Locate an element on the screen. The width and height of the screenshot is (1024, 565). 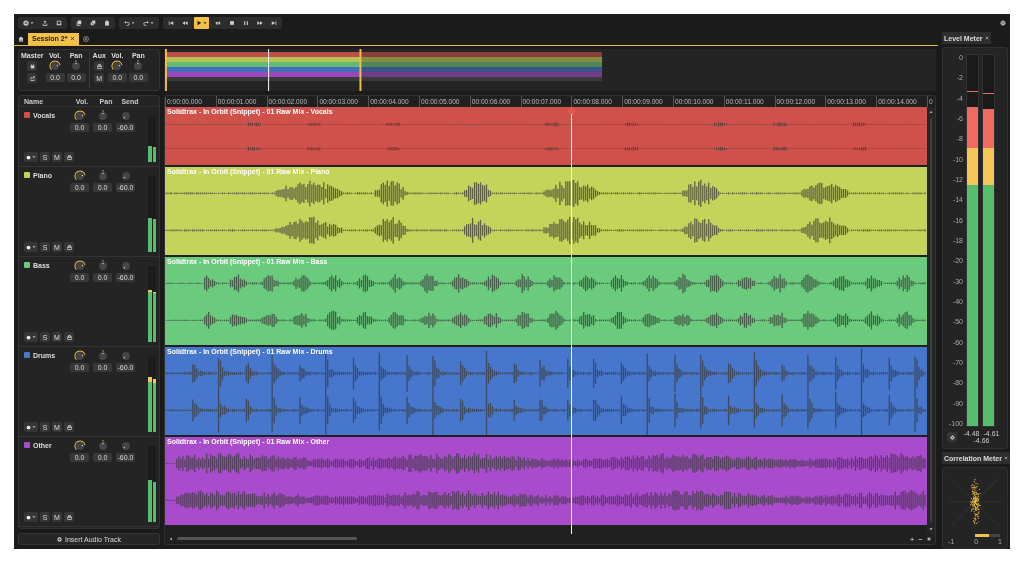
play-icon is located at coordinates (199, 23).